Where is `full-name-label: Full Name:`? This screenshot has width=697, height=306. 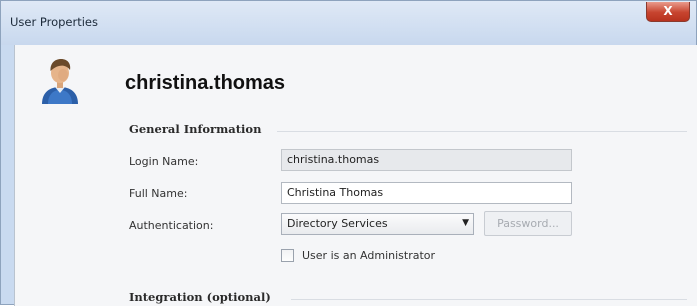
full-name-label: Full Name: is located at coordinates (158, 193).